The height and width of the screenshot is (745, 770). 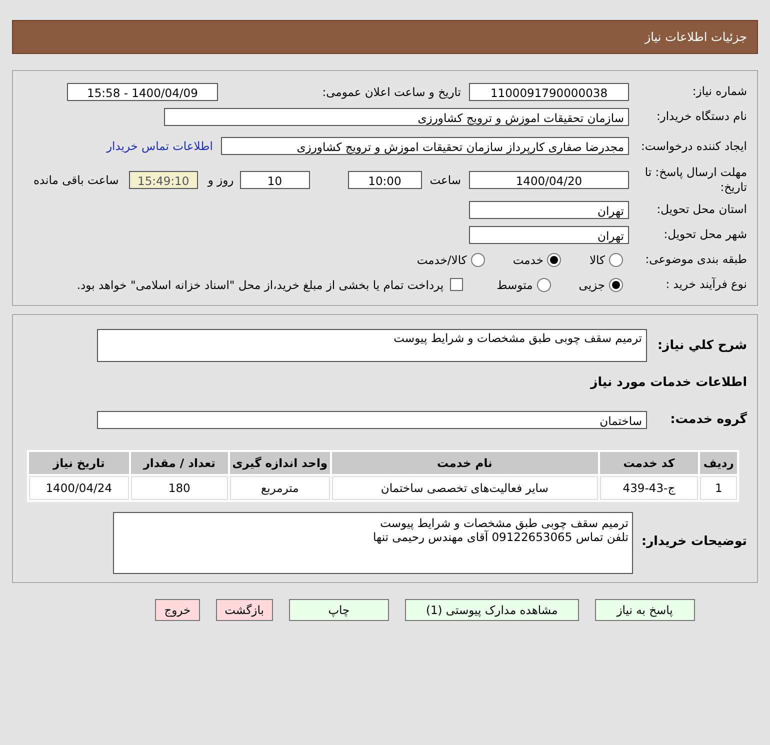 What do you see at coordinates (695, 180) in the screenshot?
I see `field-label: مهلت ارسال پاسخ: تا تاریخ:` at bounding box center [695, 180].